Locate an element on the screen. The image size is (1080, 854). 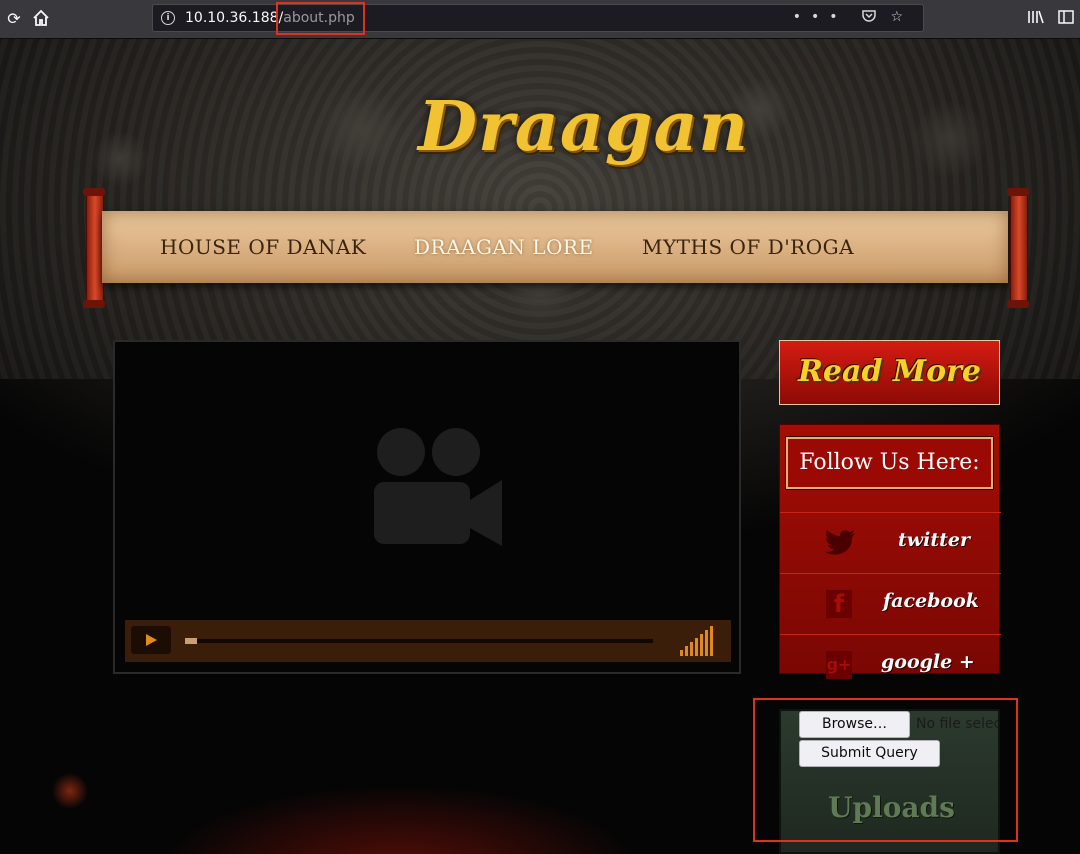
facebook-label: facebook is located at coordinates (931, 601).